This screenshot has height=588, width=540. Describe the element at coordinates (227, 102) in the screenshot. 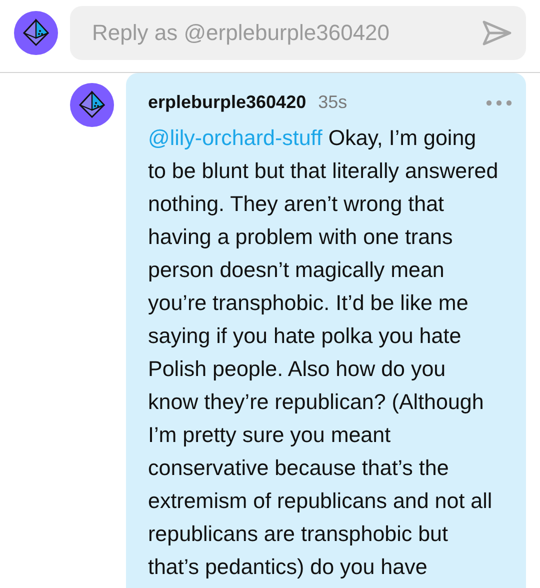

I see `username: erpleburple360420` at that location.